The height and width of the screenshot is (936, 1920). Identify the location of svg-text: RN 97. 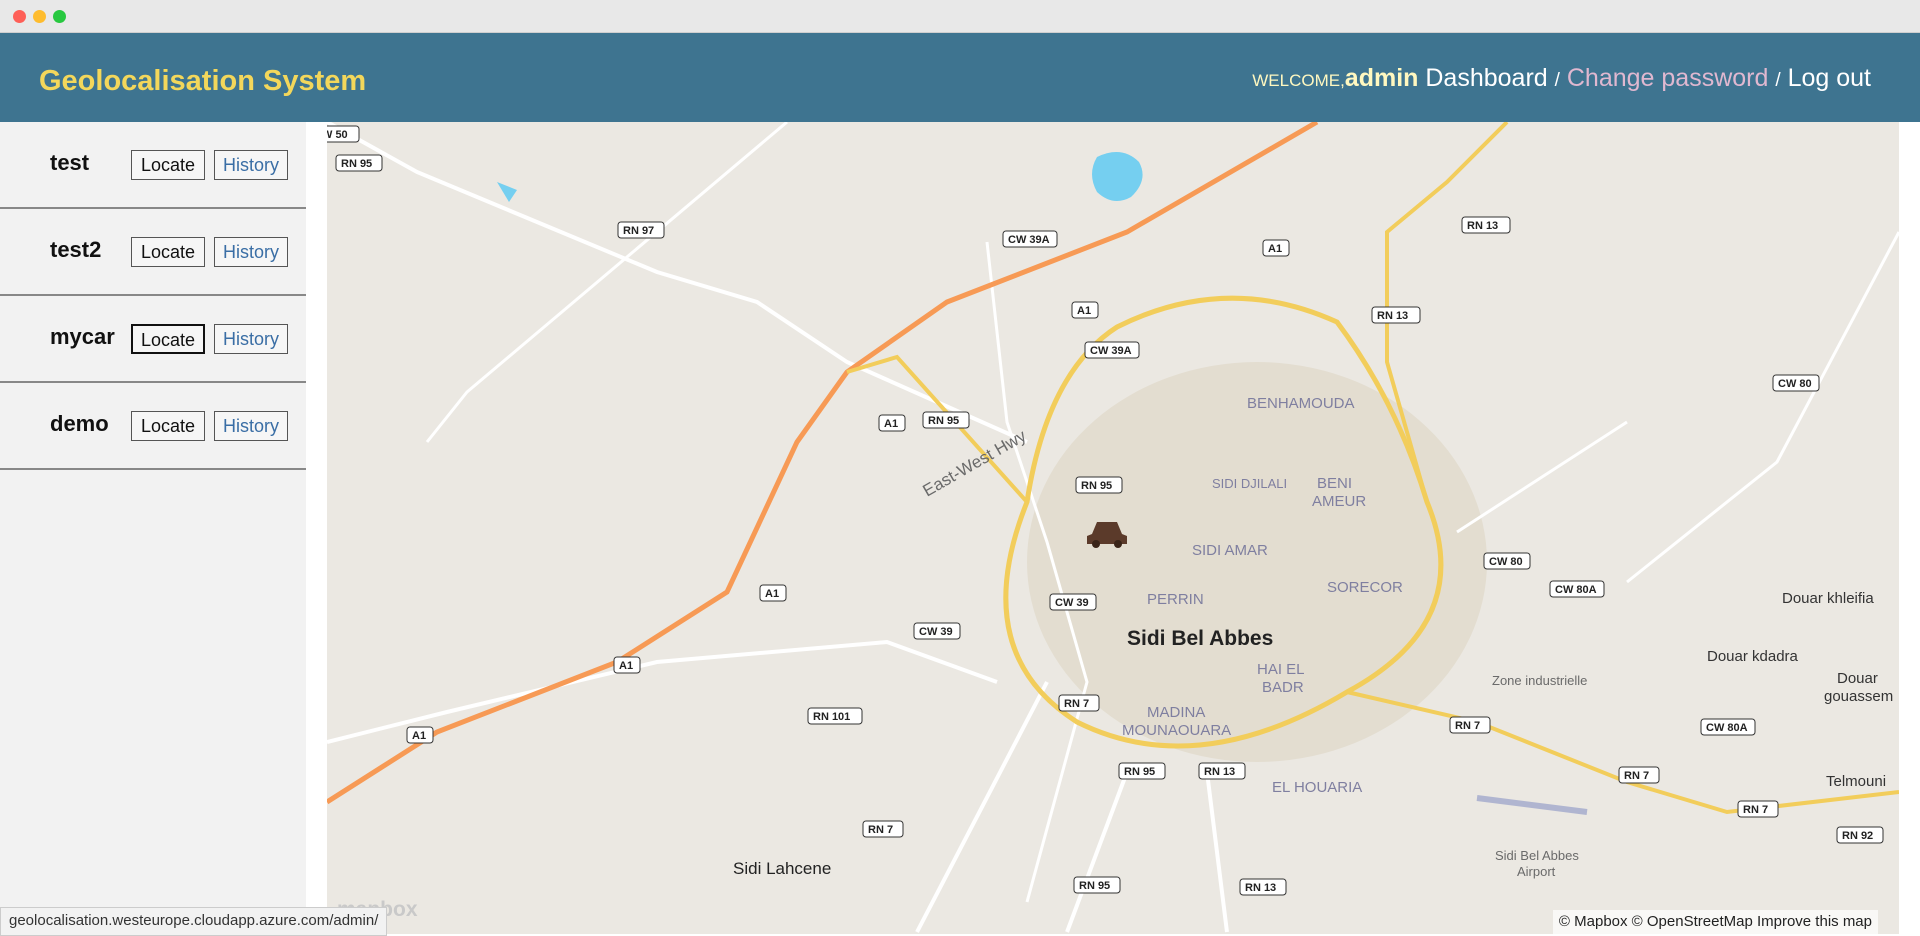
(638, 231).